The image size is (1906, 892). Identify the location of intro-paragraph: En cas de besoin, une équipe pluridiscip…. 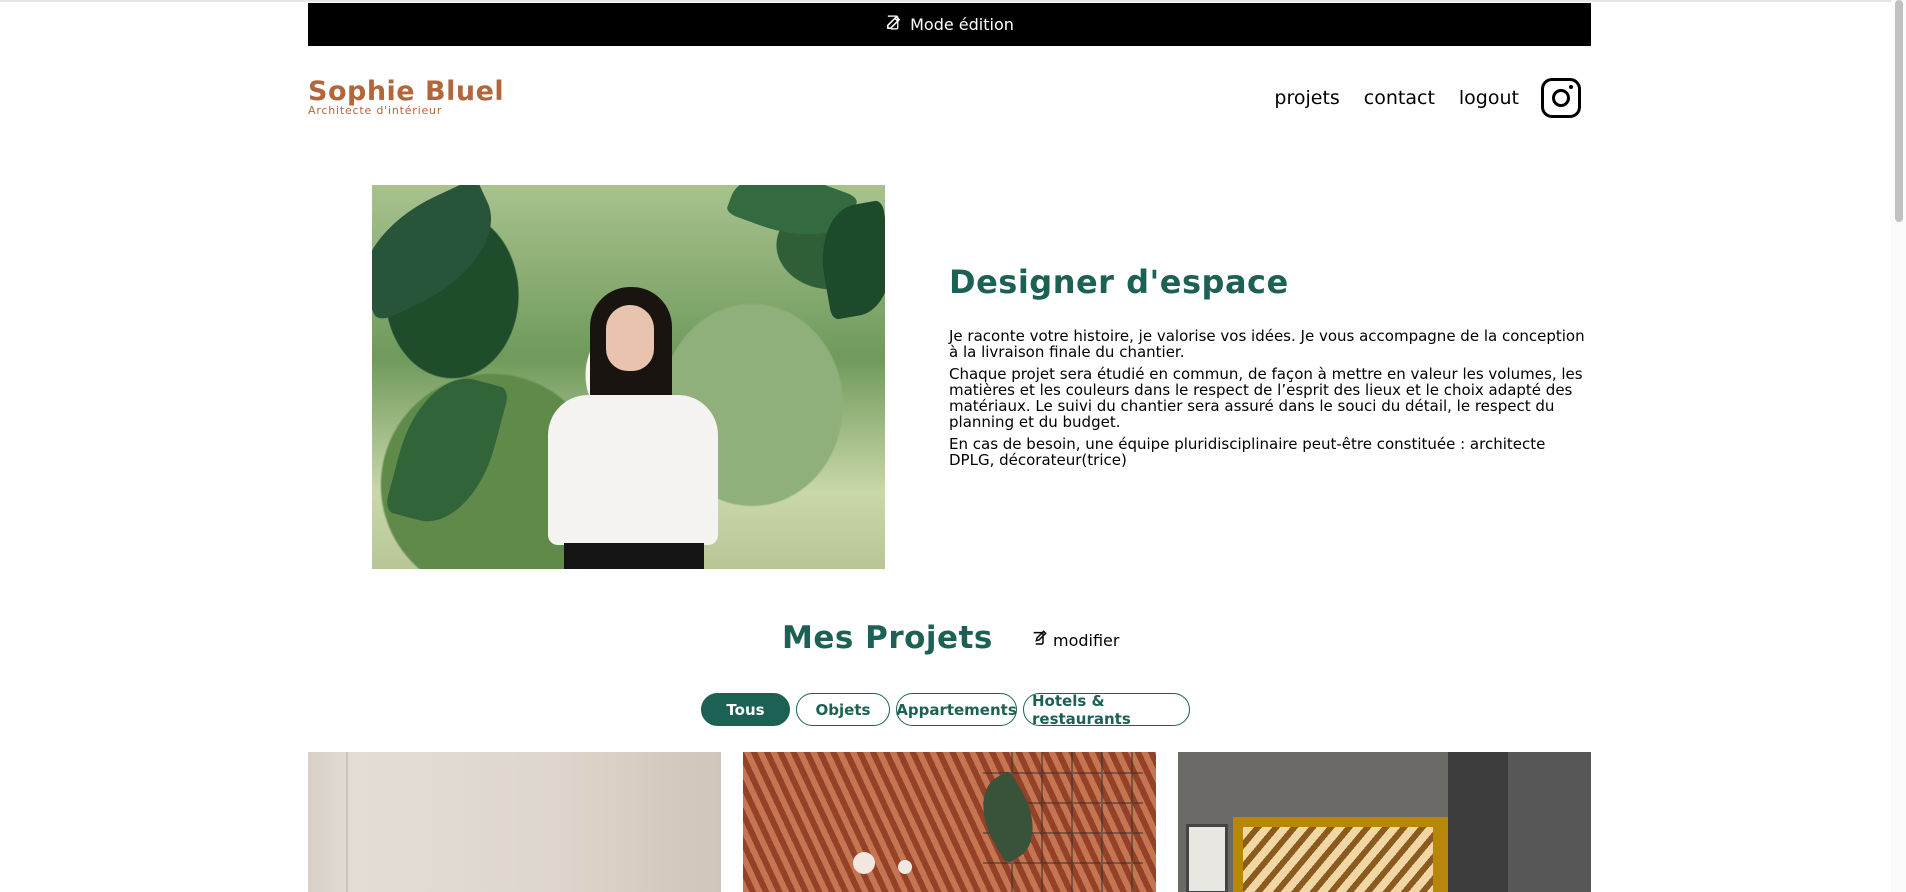
(1247, 452).